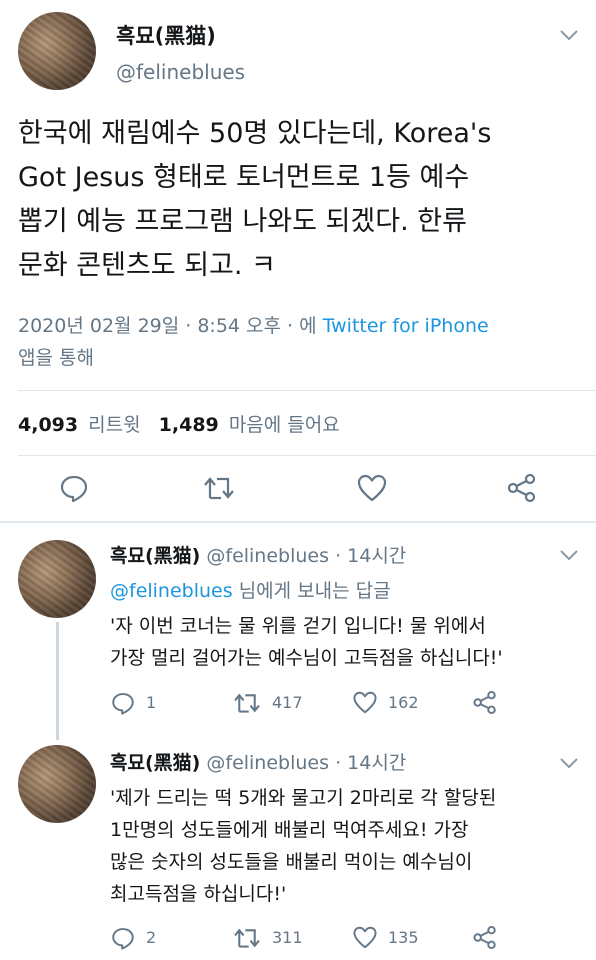  What do you see at coordinates (255, 133) in the screenshot?
I see `tweet-text-line: 한국에 재림예수 50명 있다는데, Korea's` at bounding box center [255, 133].